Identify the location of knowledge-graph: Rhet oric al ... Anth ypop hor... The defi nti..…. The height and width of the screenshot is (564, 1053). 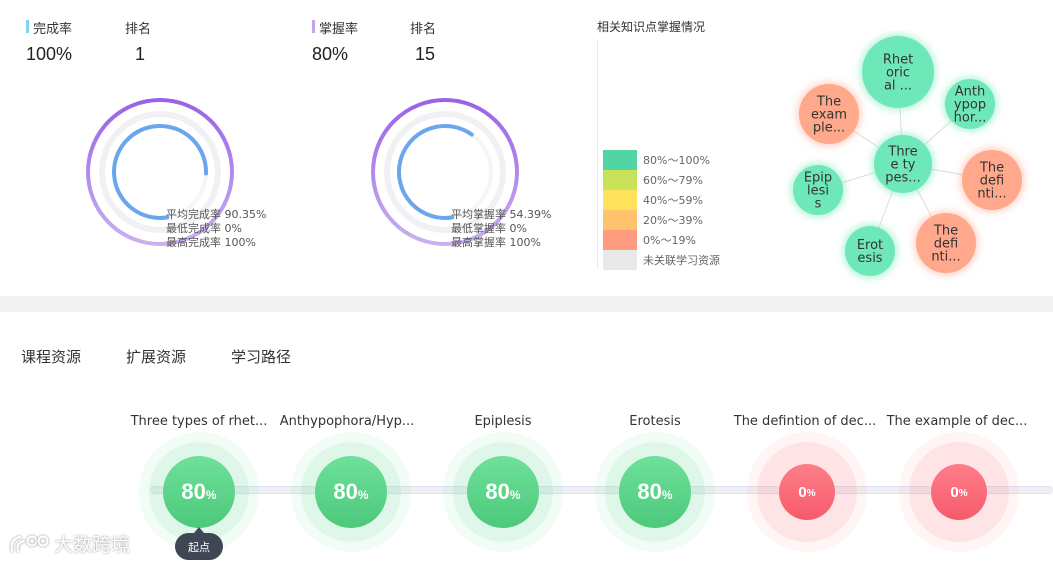
(907, 156).